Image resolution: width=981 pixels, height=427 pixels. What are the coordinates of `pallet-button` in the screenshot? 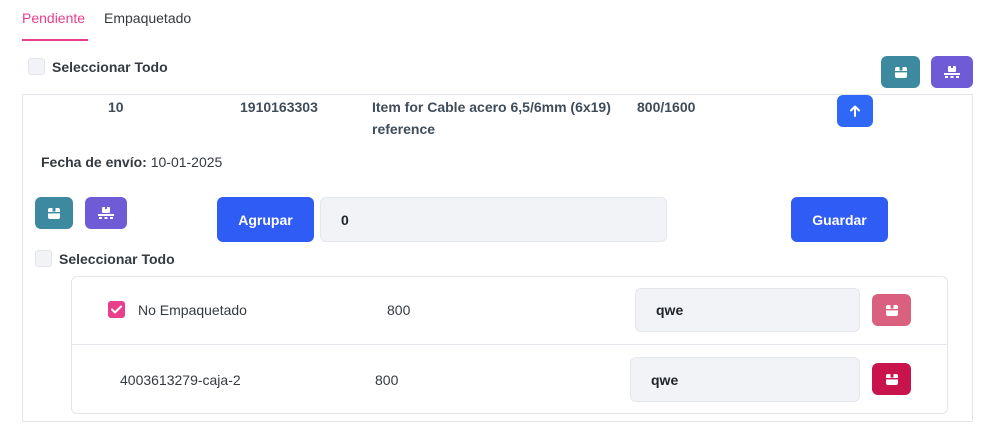 It's located at (952, 72).